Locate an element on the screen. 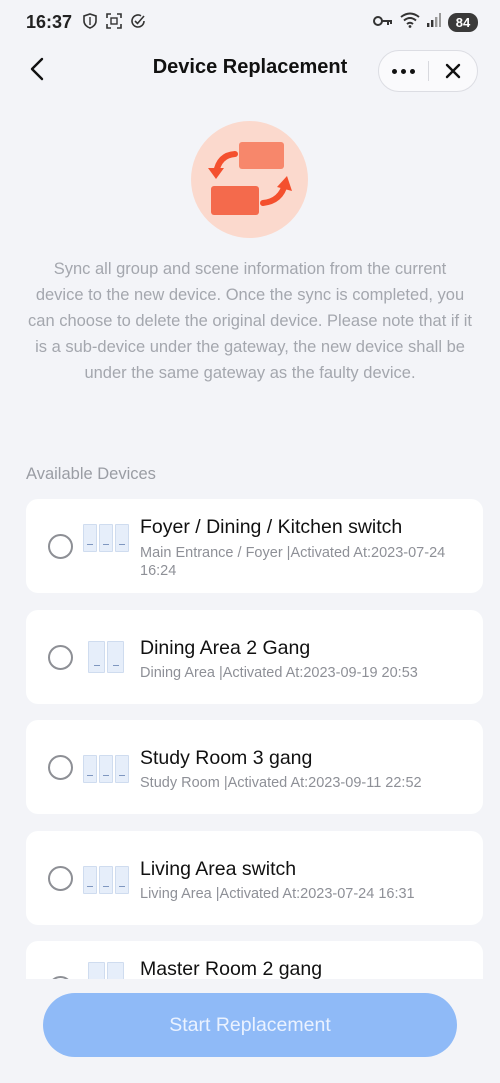 This screenshot has height=1083, width=500. mini-program-capsule is located at coordinates (428, 71).